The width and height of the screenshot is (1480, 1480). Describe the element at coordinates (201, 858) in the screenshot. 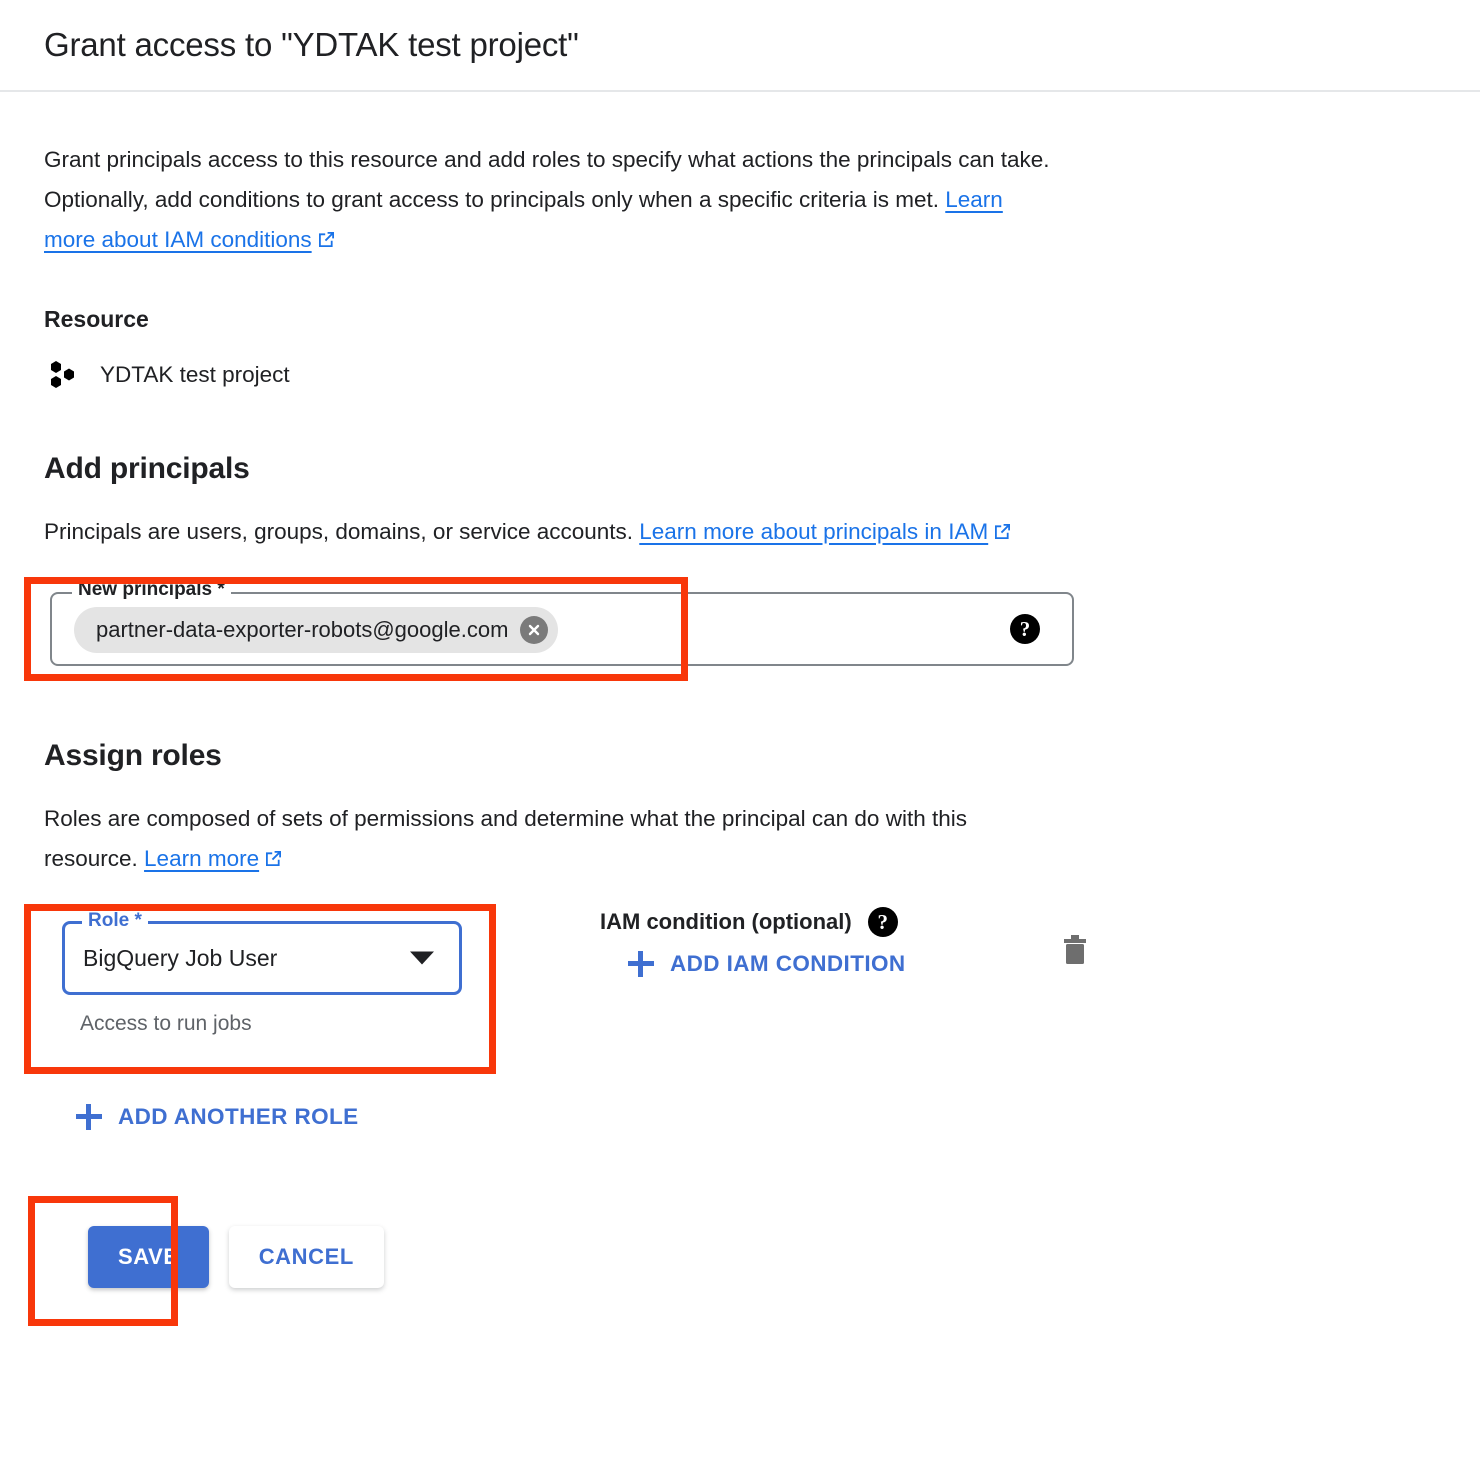

I see `learn-more-roles-link: Learn more` at that location.